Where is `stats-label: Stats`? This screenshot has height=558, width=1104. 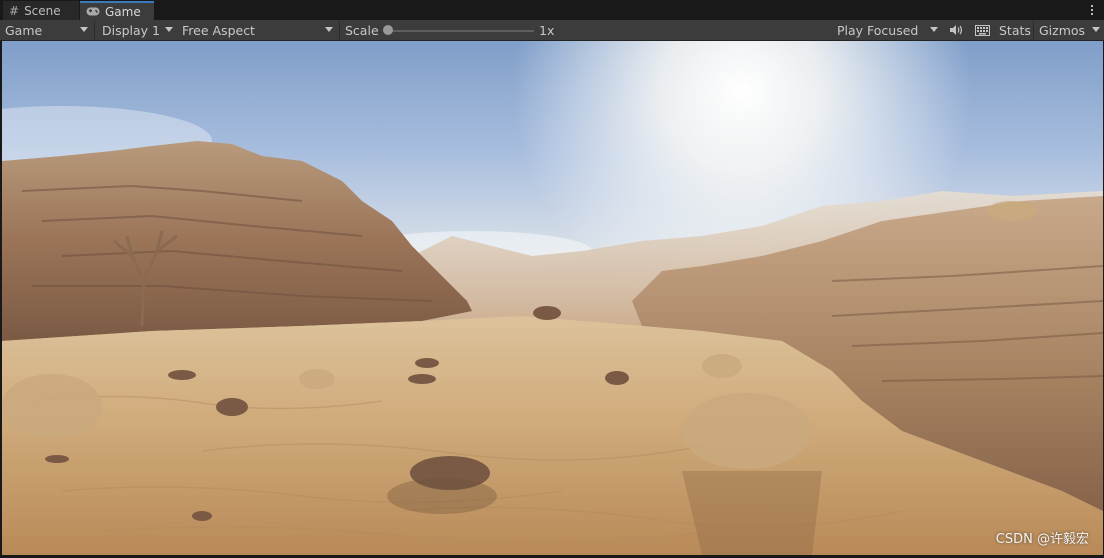 stats-label: Stats is located at coordinates (1015, 30).